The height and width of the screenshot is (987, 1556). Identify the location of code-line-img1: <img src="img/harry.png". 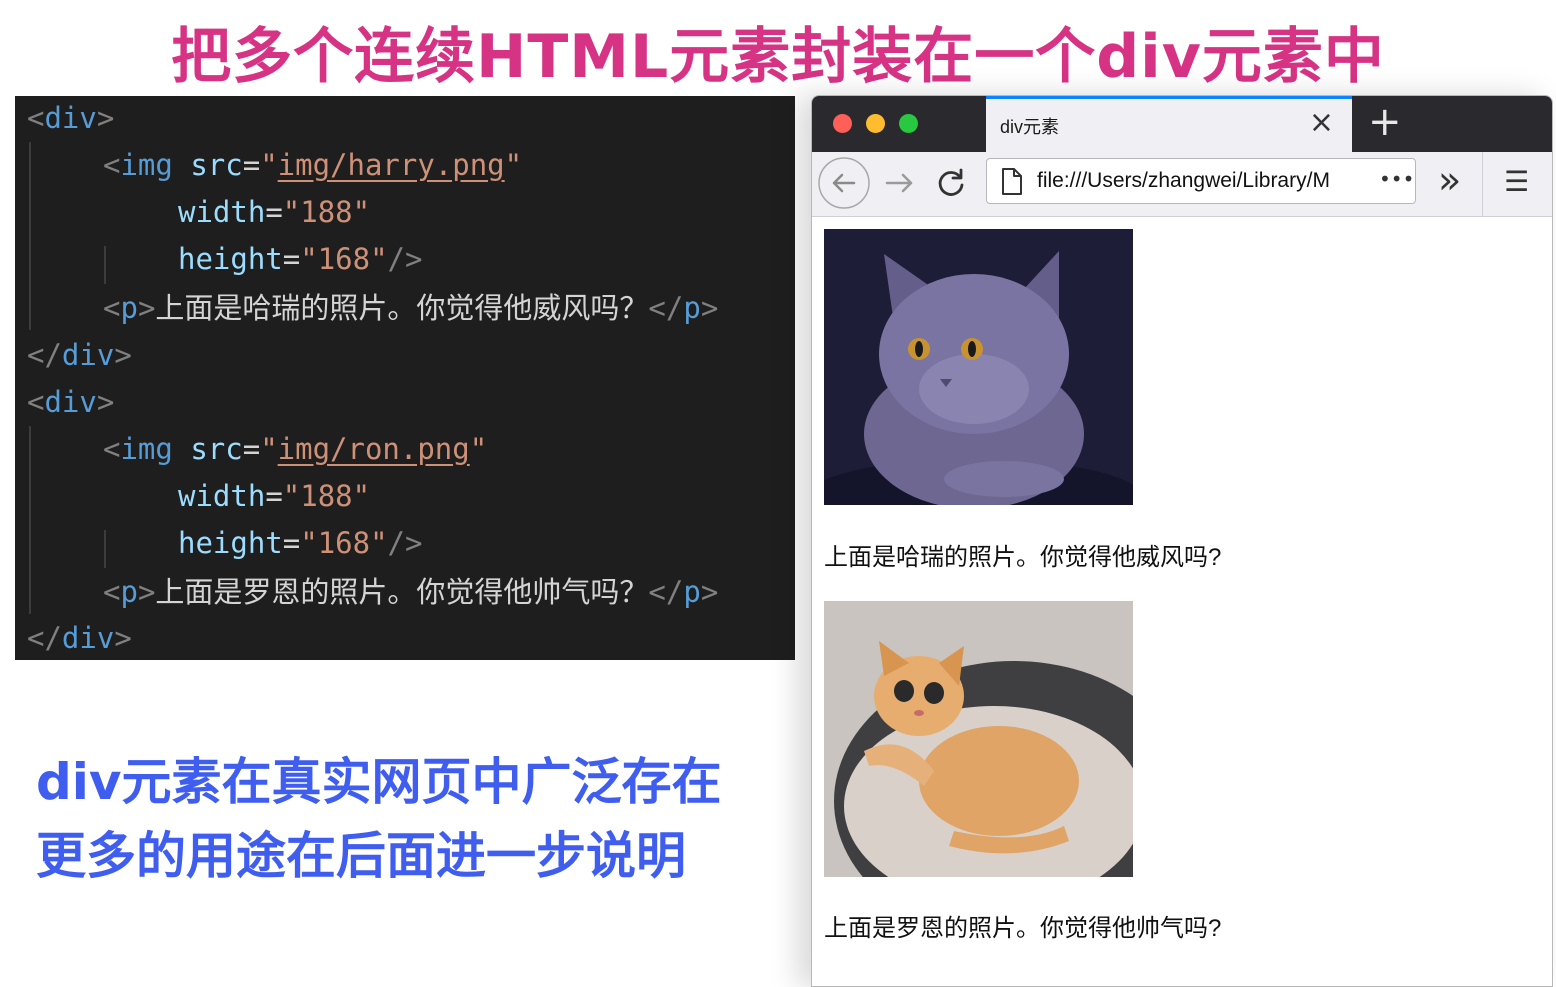
(313, 165).